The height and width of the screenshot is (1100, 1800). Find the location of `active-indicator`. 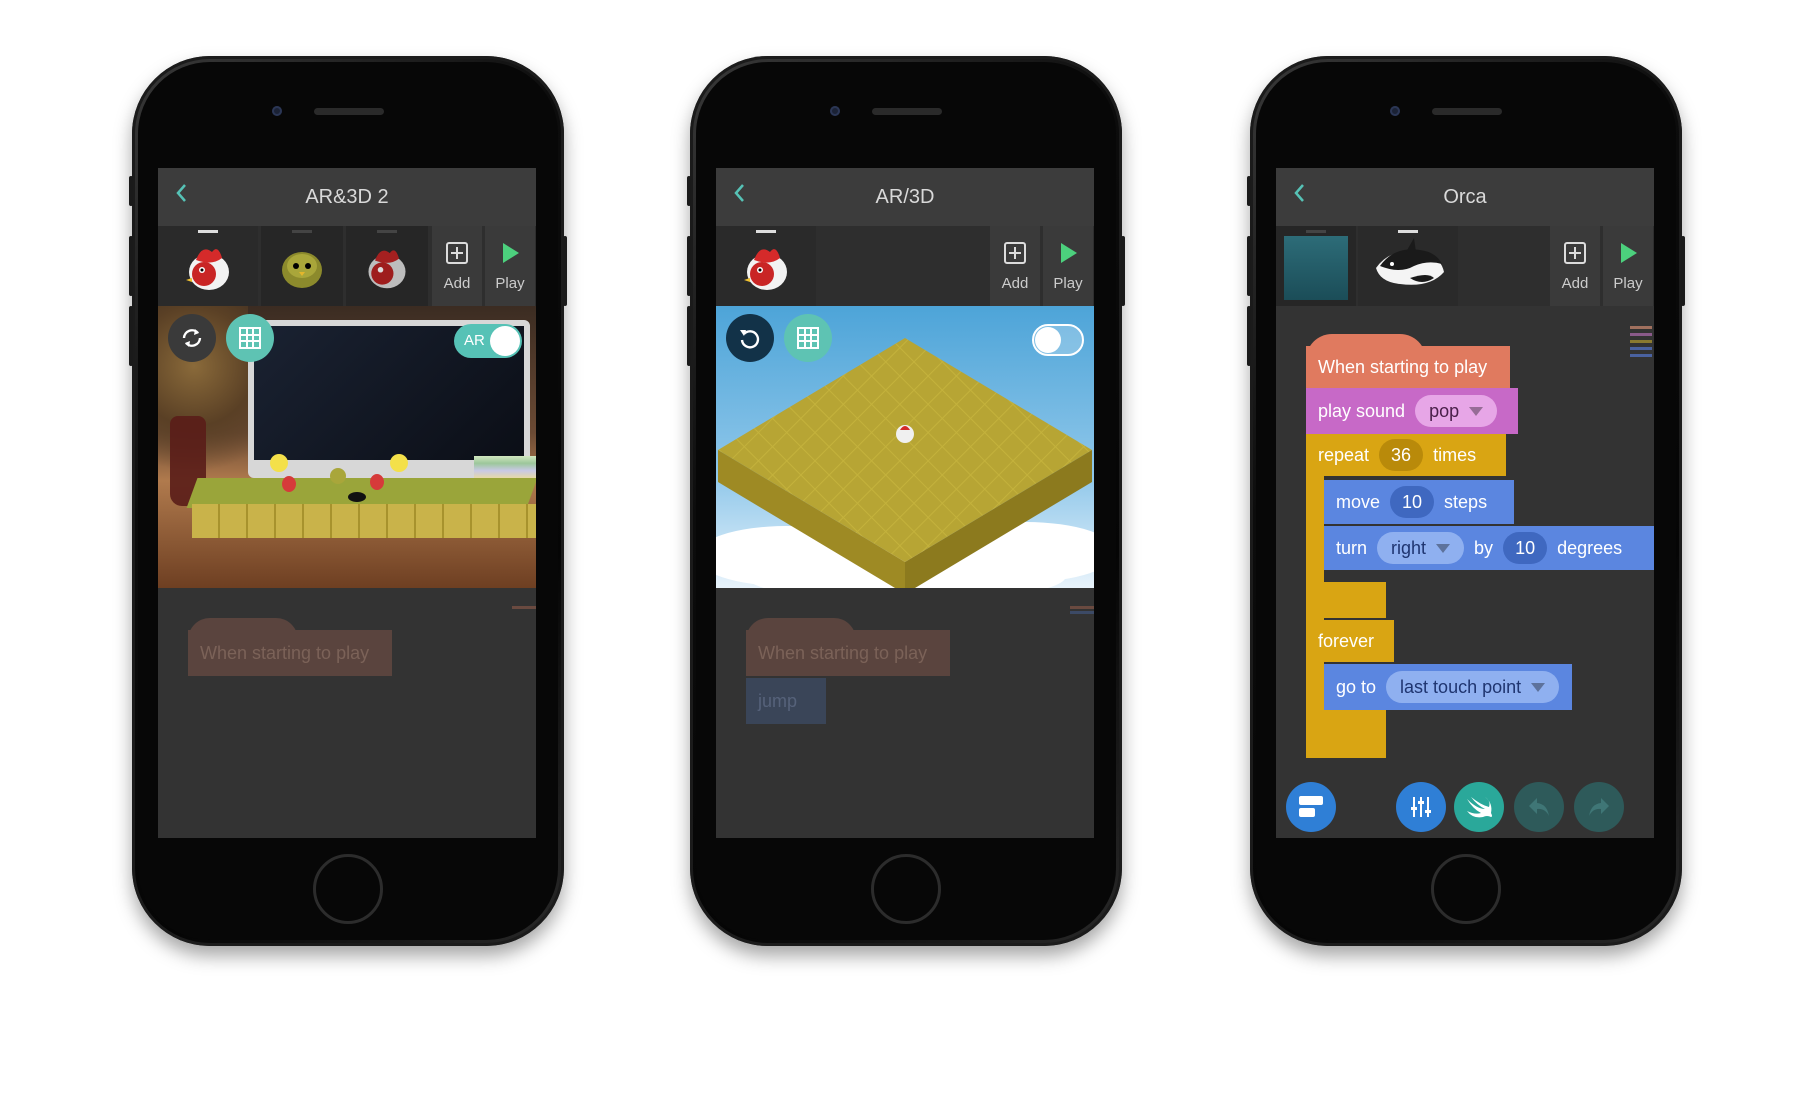

active-indicator is located at coordinates (766, 231).